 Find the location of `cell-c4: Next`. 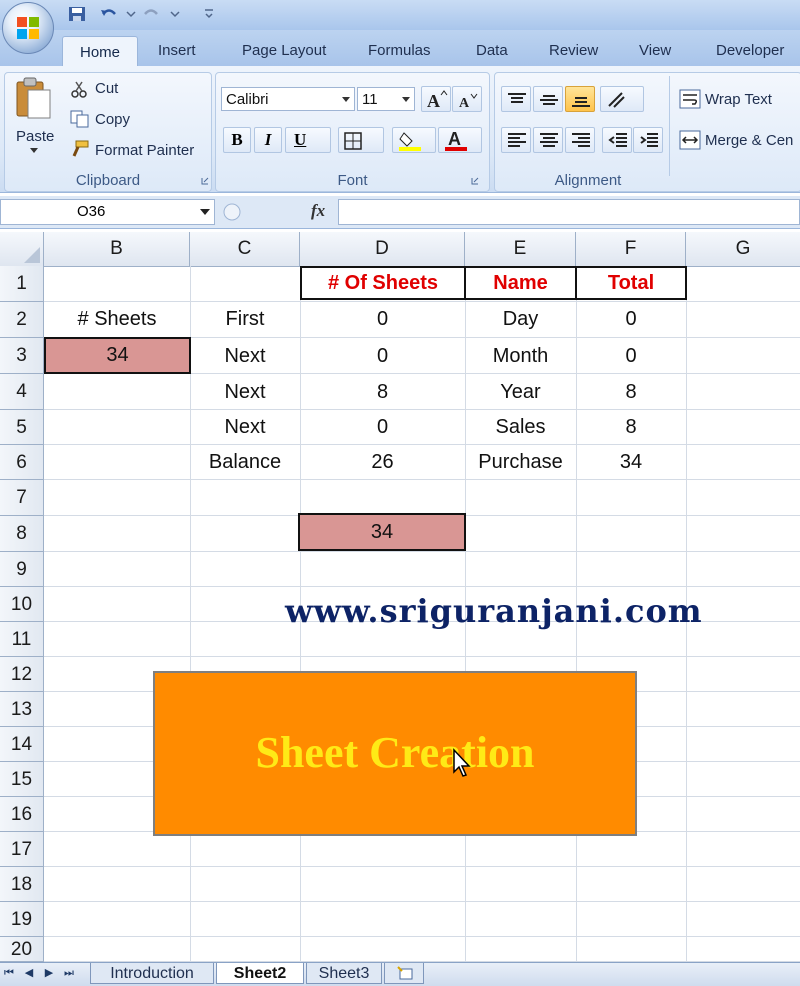

cell-c4: Next is located at coordinates (245, 392).